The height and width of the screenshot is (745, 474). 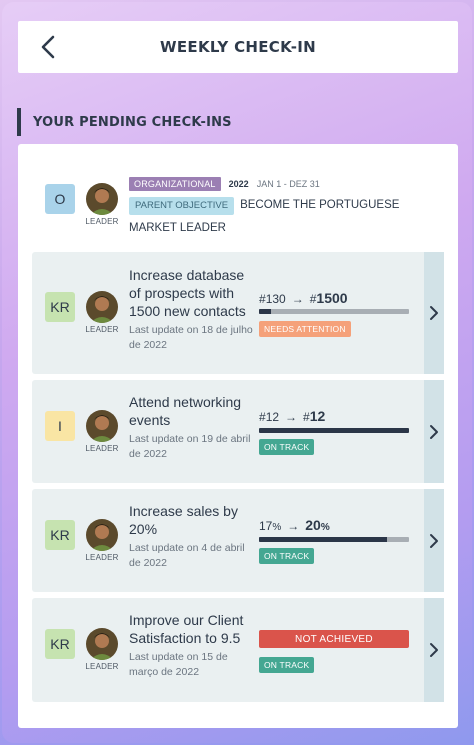 What do you see at coordinates (325, 527) in the screenshot?
I see `to-unit: %` at bounding box center [325, 527].